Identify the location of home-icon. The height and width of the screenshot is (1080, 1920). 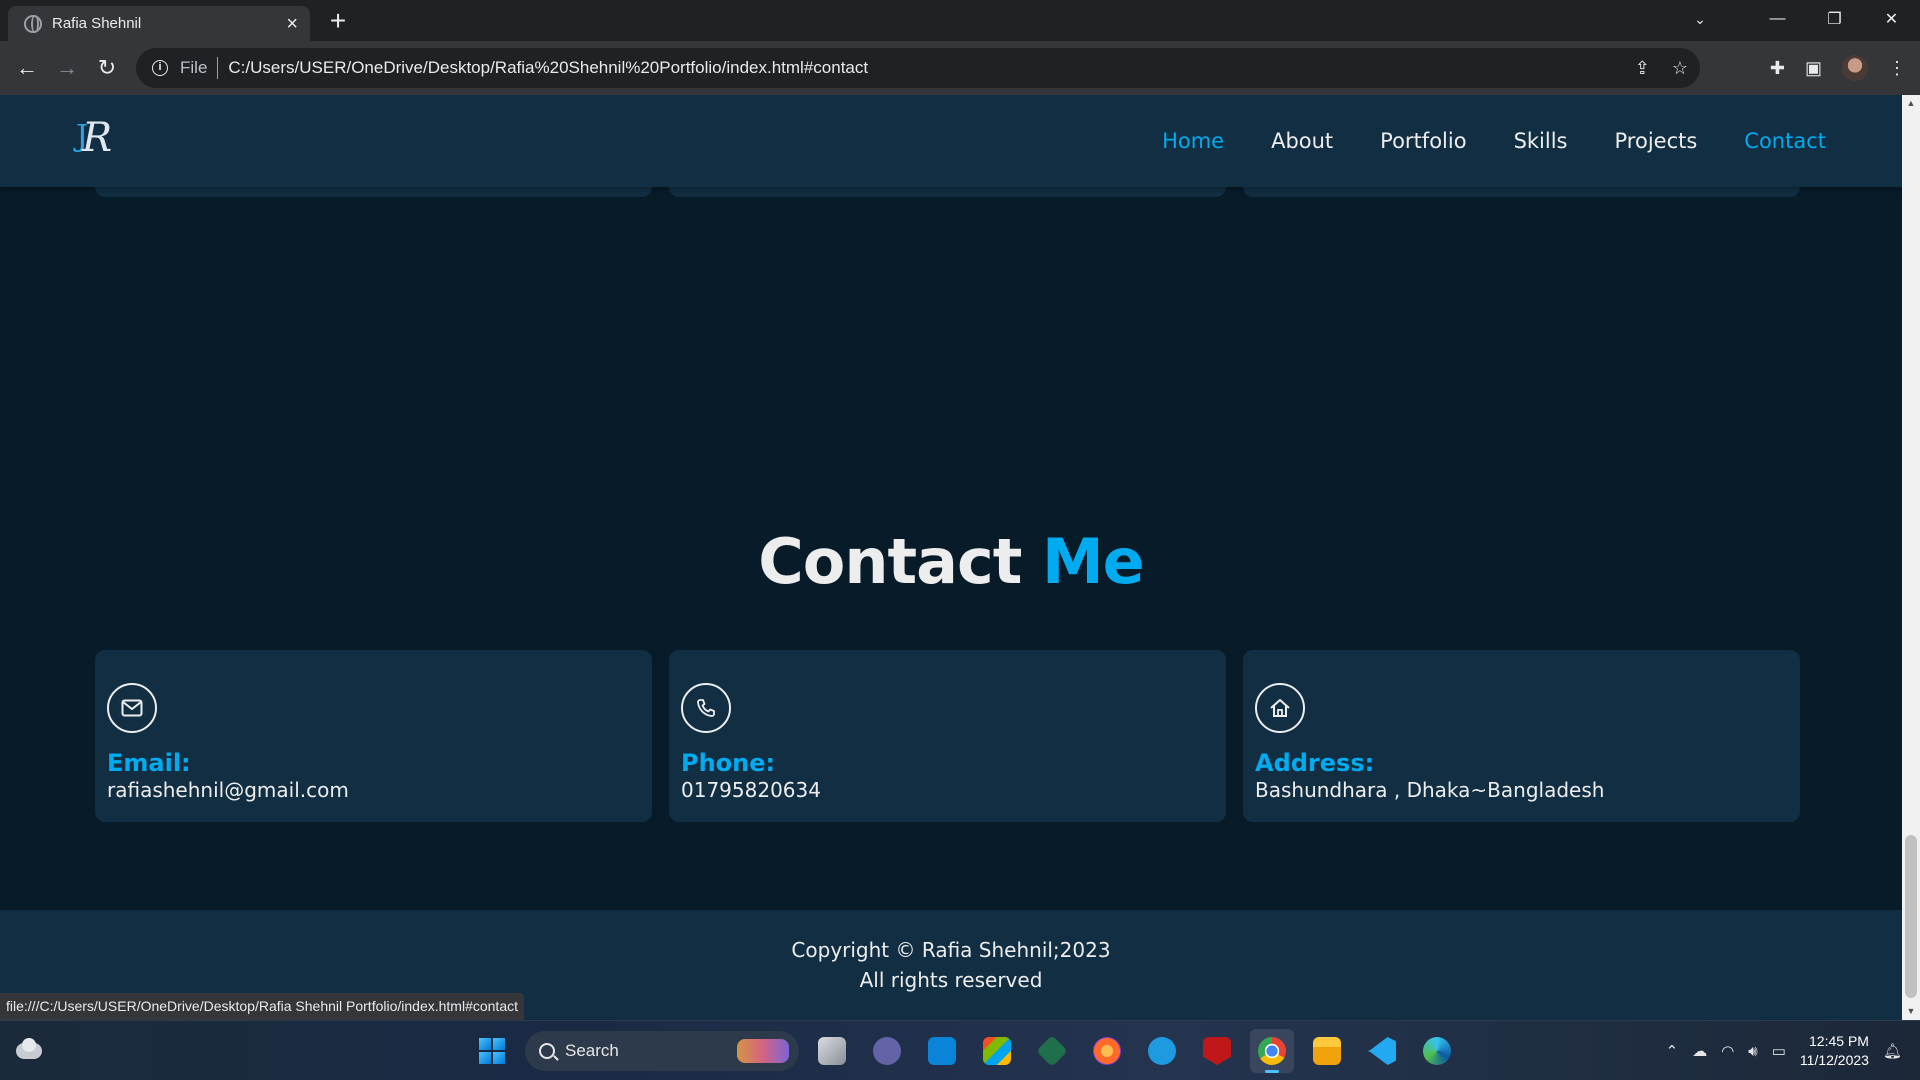
(1280, 708).